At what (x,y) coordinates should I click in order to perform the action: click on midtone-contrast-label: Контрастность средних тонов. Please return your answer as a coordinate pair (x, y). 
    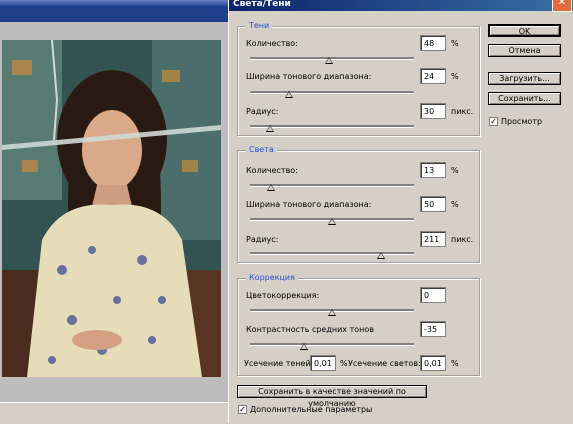
    Looking at the image, I should click on (310, 329).